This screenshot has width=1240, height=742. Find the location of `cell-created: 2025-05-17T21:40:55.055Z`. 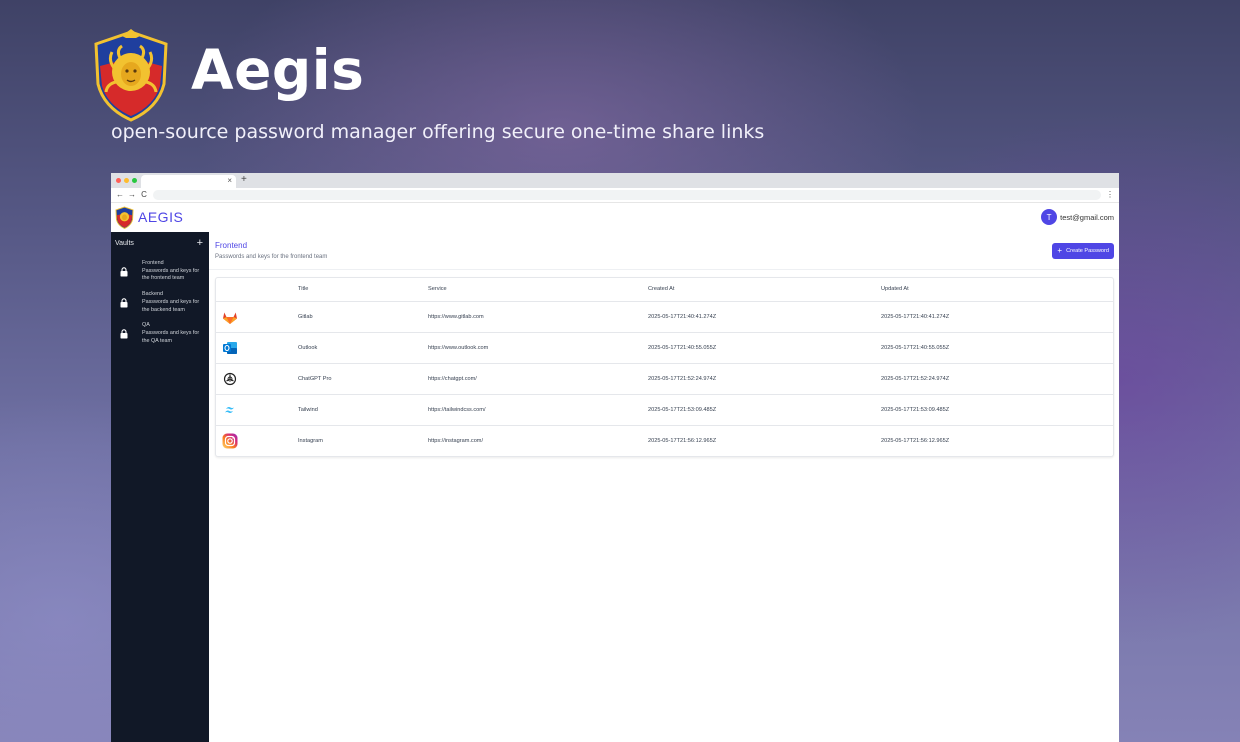

cell-created: 2025-05-17T21:40:55.055Z is located at coordinates (764, 348).